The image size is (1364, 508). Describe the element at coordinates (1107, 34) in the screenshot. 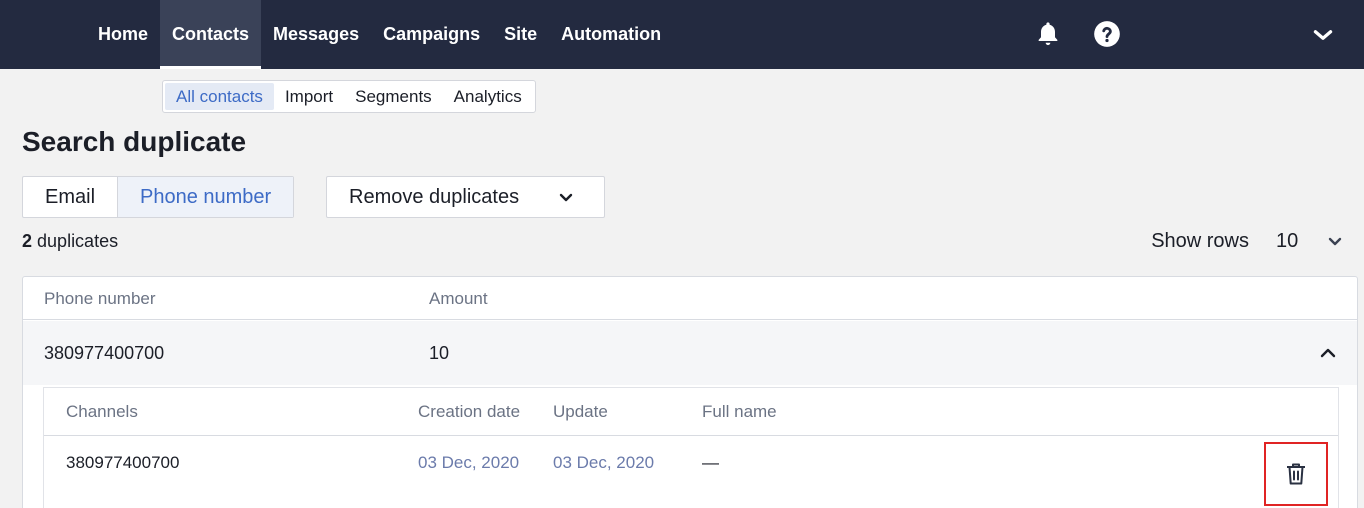

I see `help-icon` at that location.